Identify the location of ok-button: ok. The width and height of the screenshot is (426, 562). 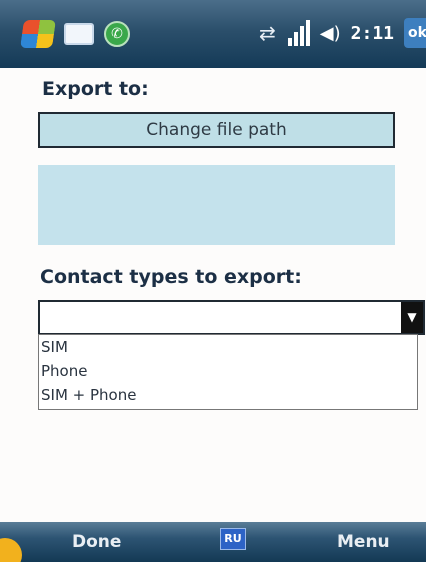
(415, 33).